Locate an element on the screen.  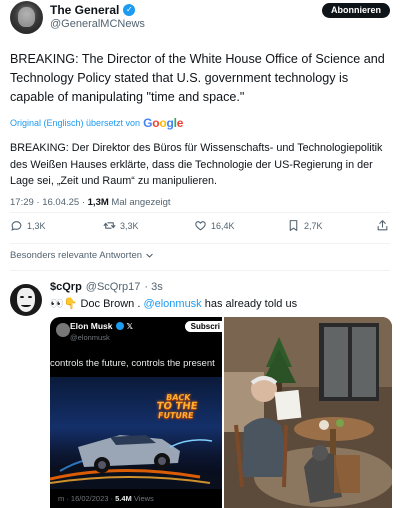
reply-emoji: 👀👇 is located at coordinates (64, 304).